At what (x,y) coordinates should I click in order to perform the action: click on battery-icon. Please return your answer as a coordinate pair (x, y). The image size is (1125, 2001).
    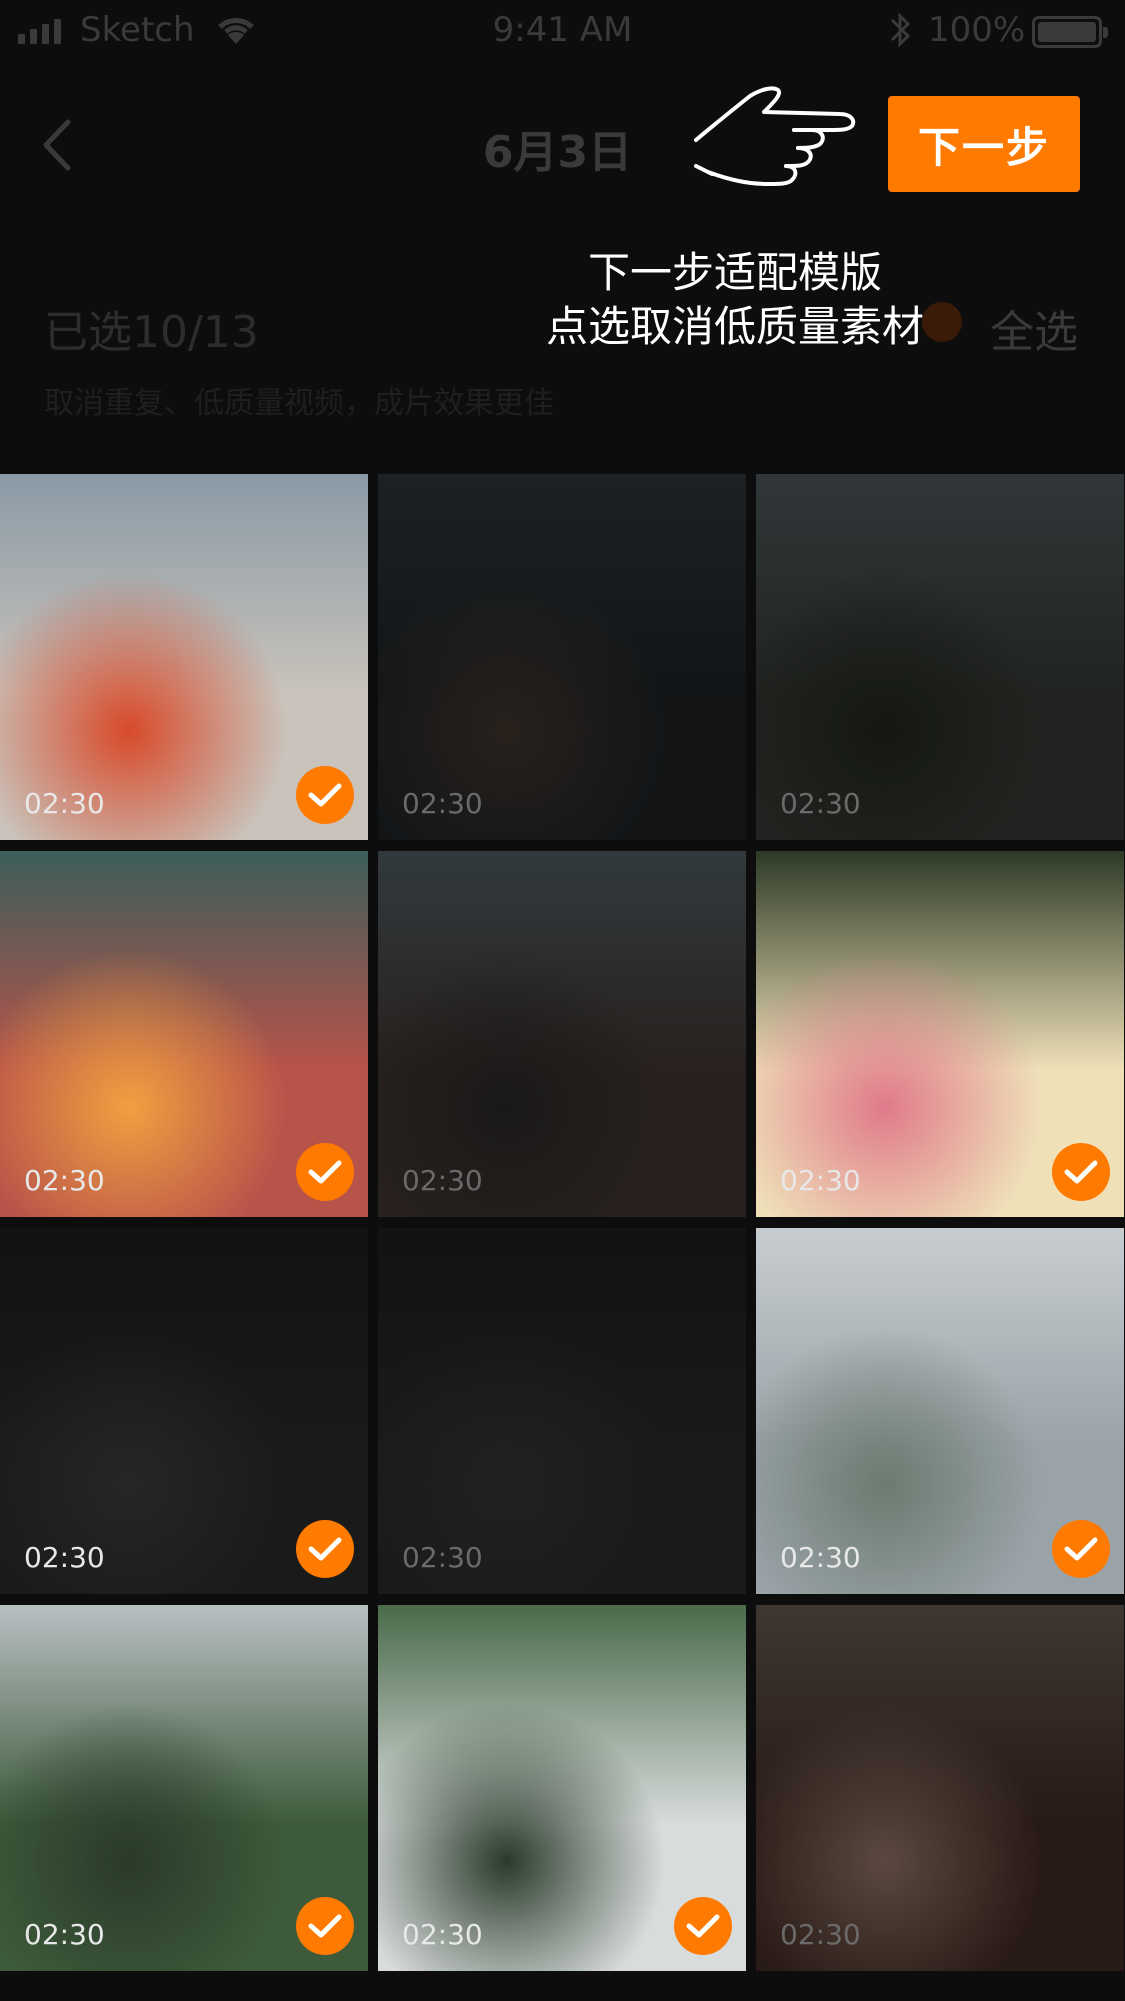
    Looking at the image, I should click on (1070, 32).